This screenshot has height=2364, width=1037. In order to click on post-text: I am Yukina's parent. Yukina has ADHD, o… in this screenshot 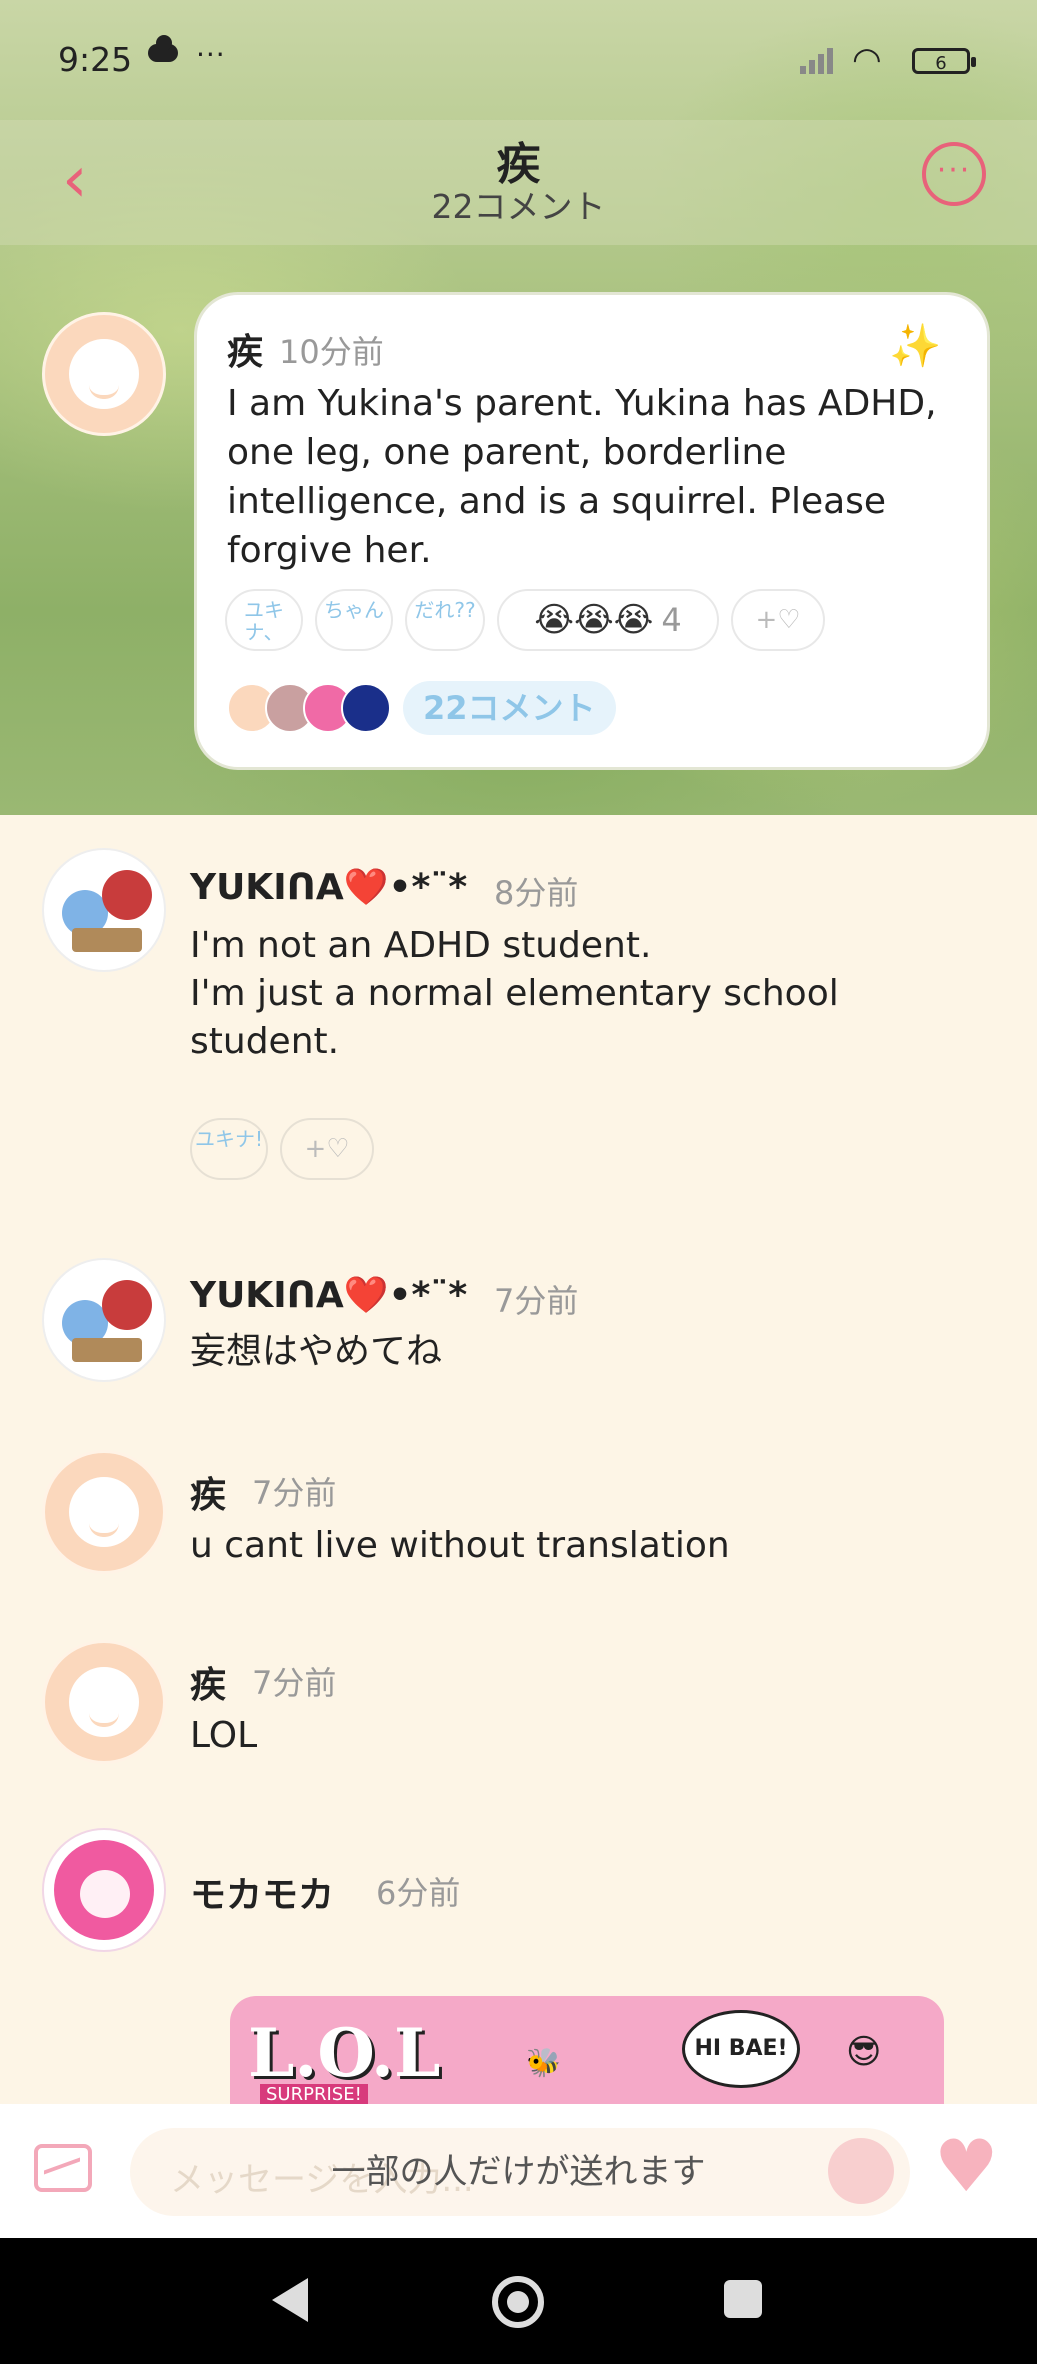, I will do `click(582, 477)`.